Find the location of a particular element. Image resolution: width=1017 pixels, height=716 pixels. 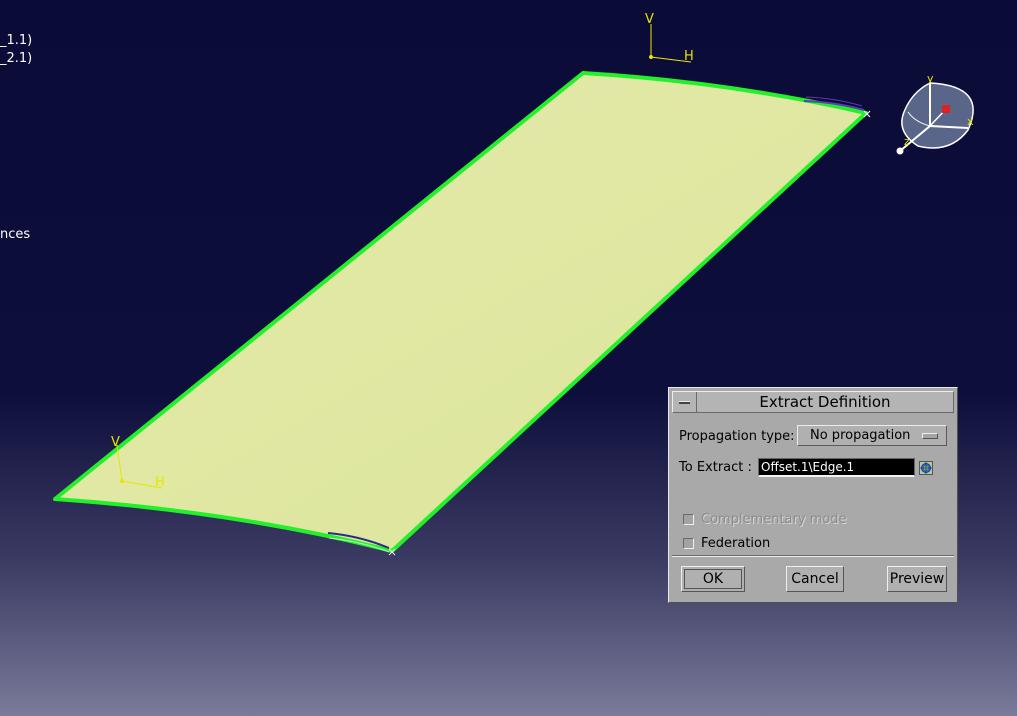

propagation-type-select: No propagation is located at coordinates (872, 435).